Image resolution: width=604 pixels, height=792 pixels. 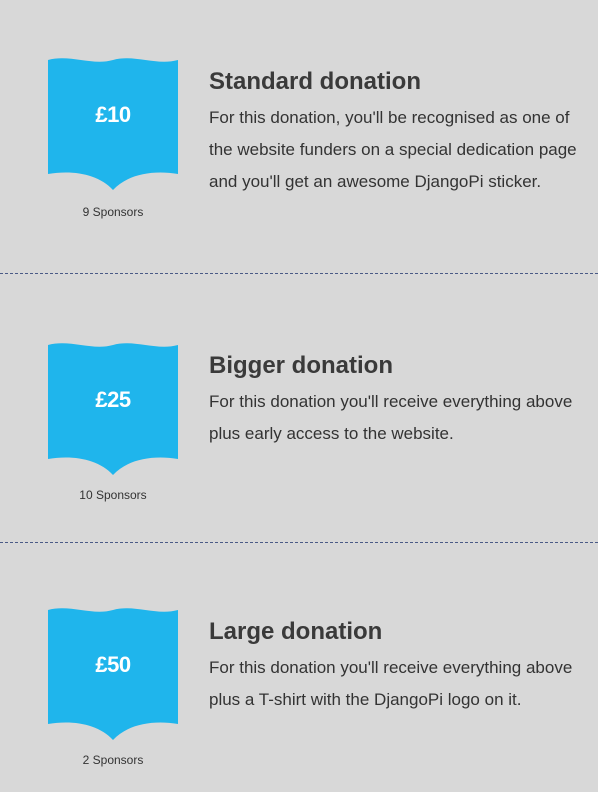 I want to click on price-amount: £25, so click(x=113, y=399).